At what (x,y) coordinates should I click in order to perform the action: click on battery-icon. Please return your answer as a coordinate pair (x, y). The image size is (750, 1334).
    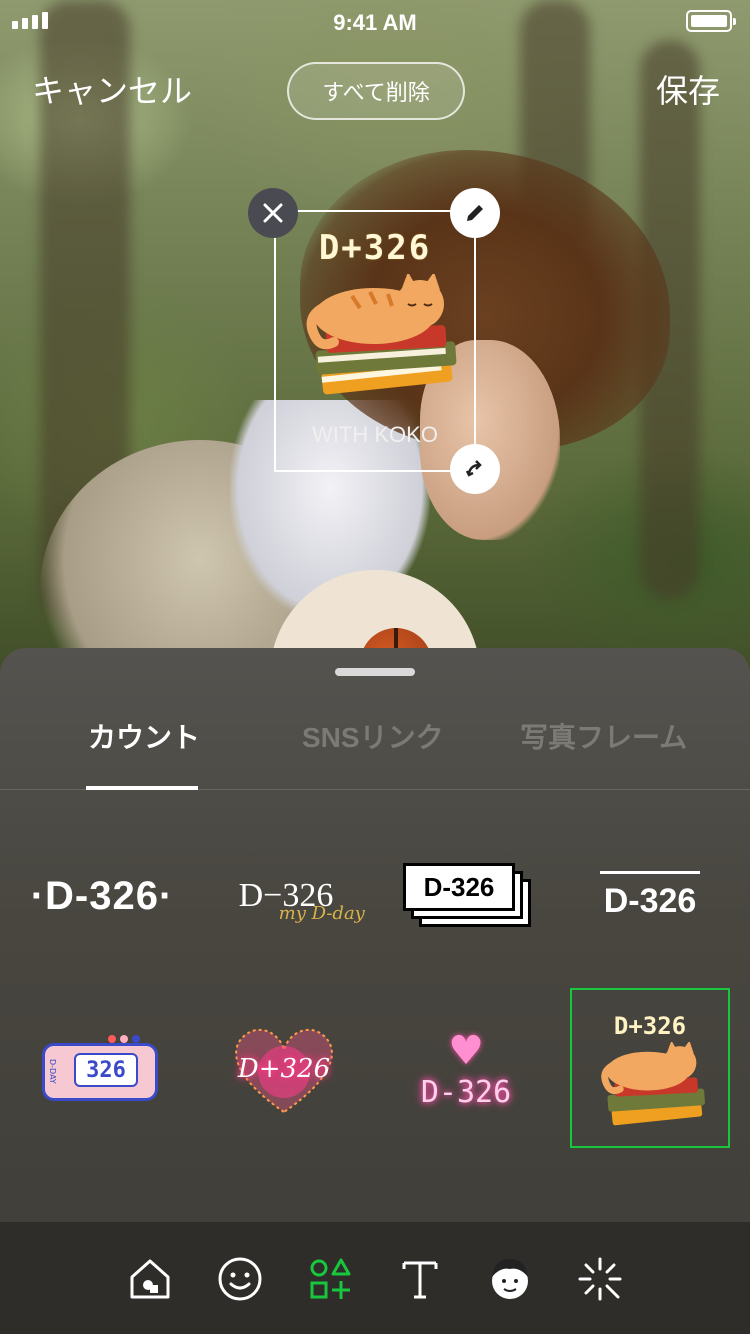
    Looking at the image, I should click on (711, 21).